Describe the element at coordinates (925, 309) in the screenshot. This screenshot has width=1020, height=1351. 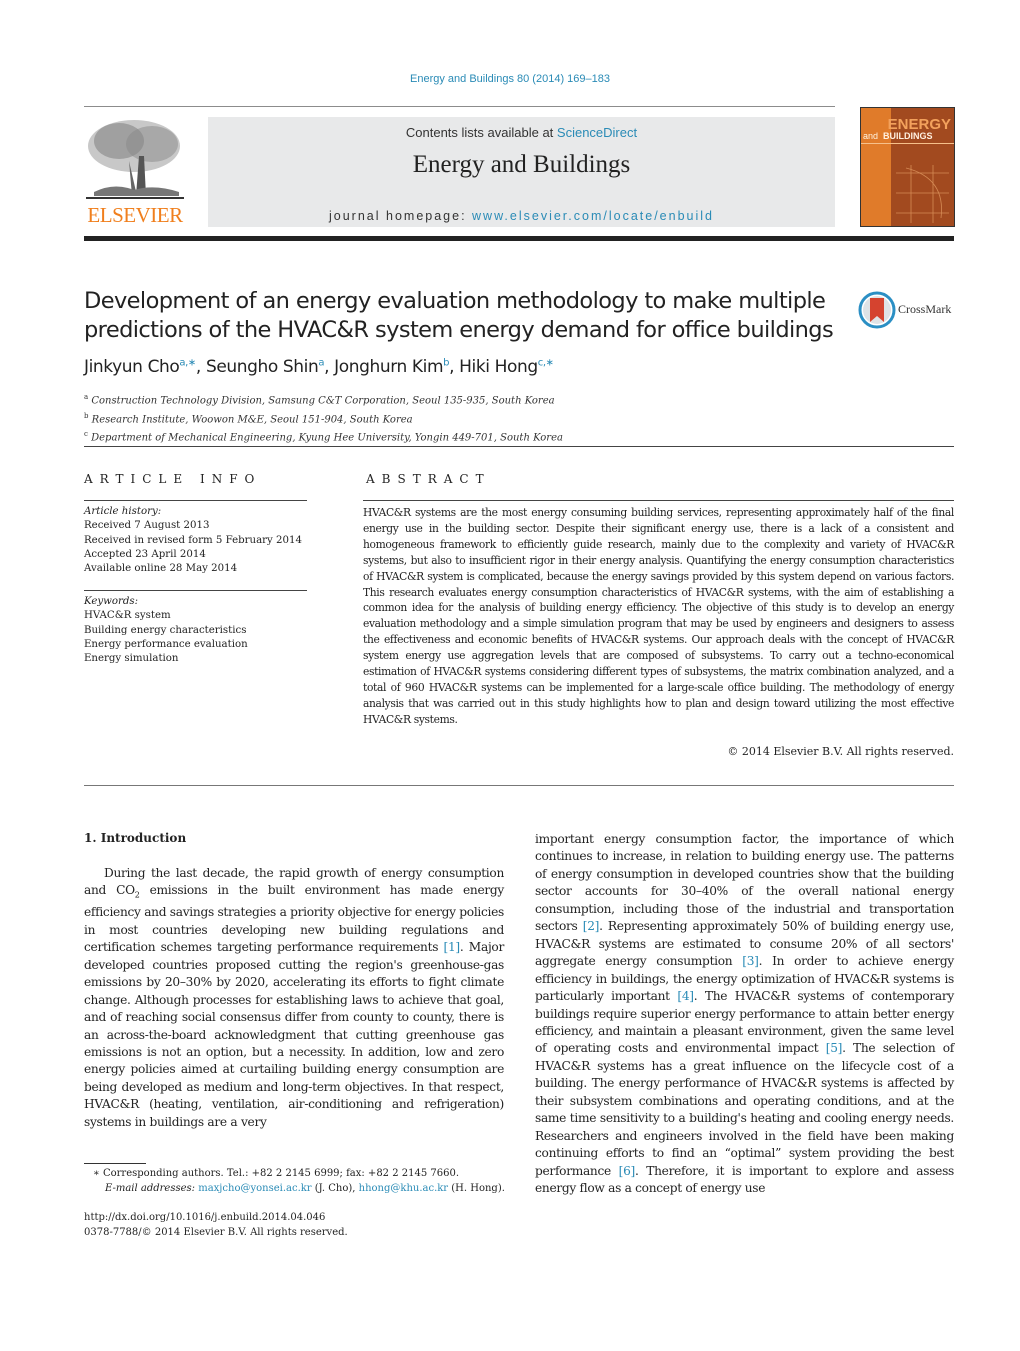
I see `crossmark-label: CrossMark` at that location.